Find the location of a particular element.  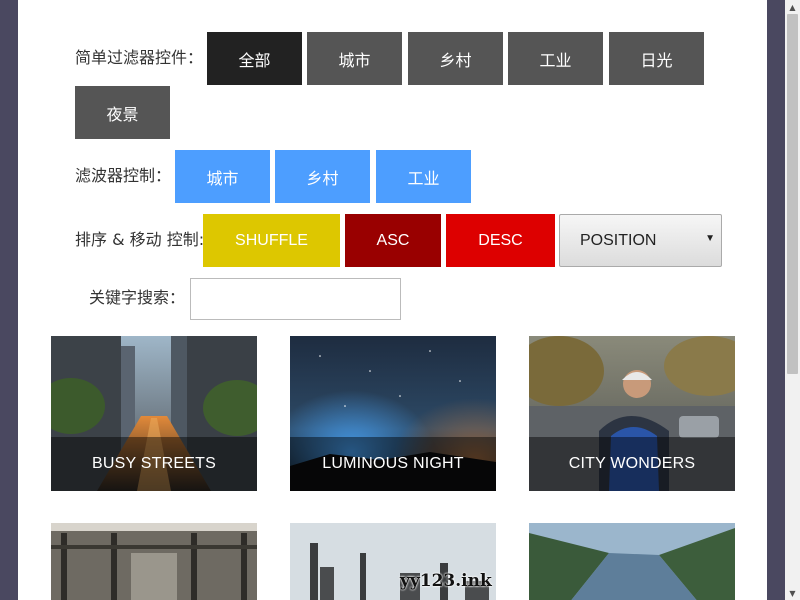

sort-field-select: POSITION ▼ is located at coordinates (640, 240).